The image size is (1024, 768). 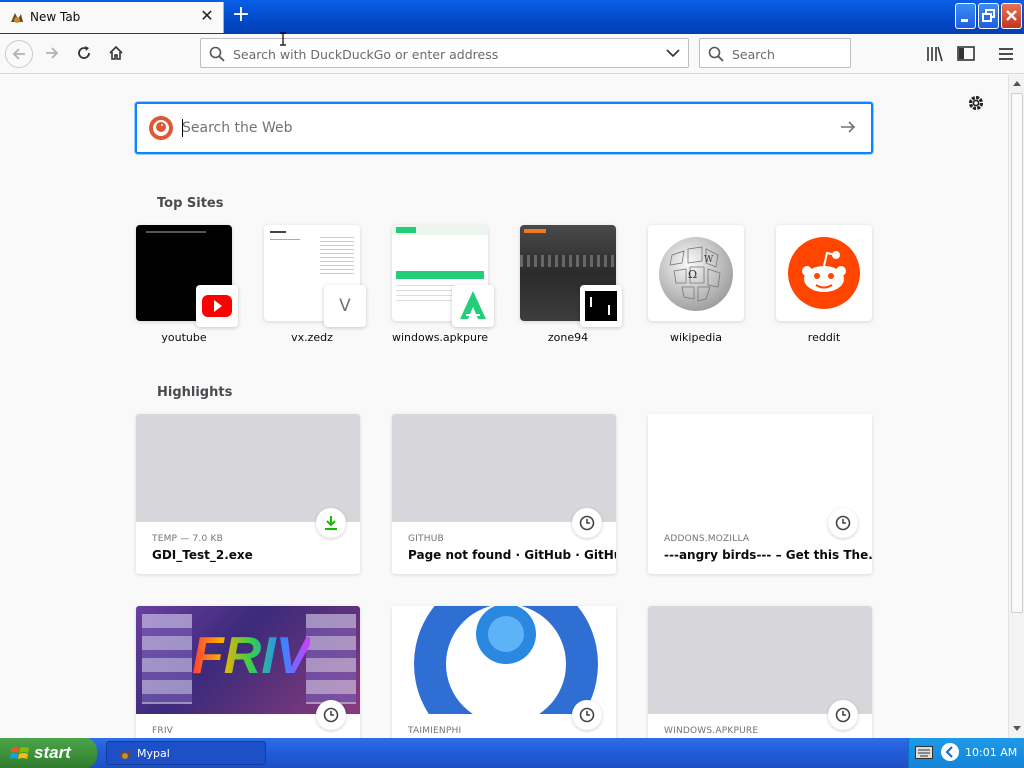 I want to click on top-sites-heading: Top Sites, so click(x=190, y=203).